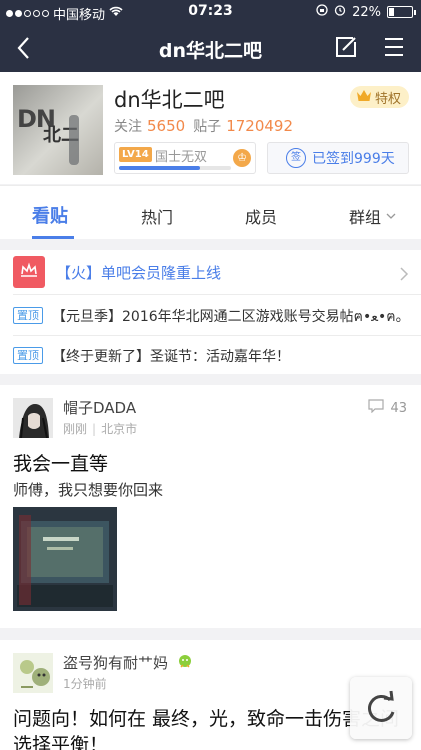 The image size is (421, 750). I want to click on top-bar: 中国移动 07:23 22% dn华北二吧, so click(210, 36).